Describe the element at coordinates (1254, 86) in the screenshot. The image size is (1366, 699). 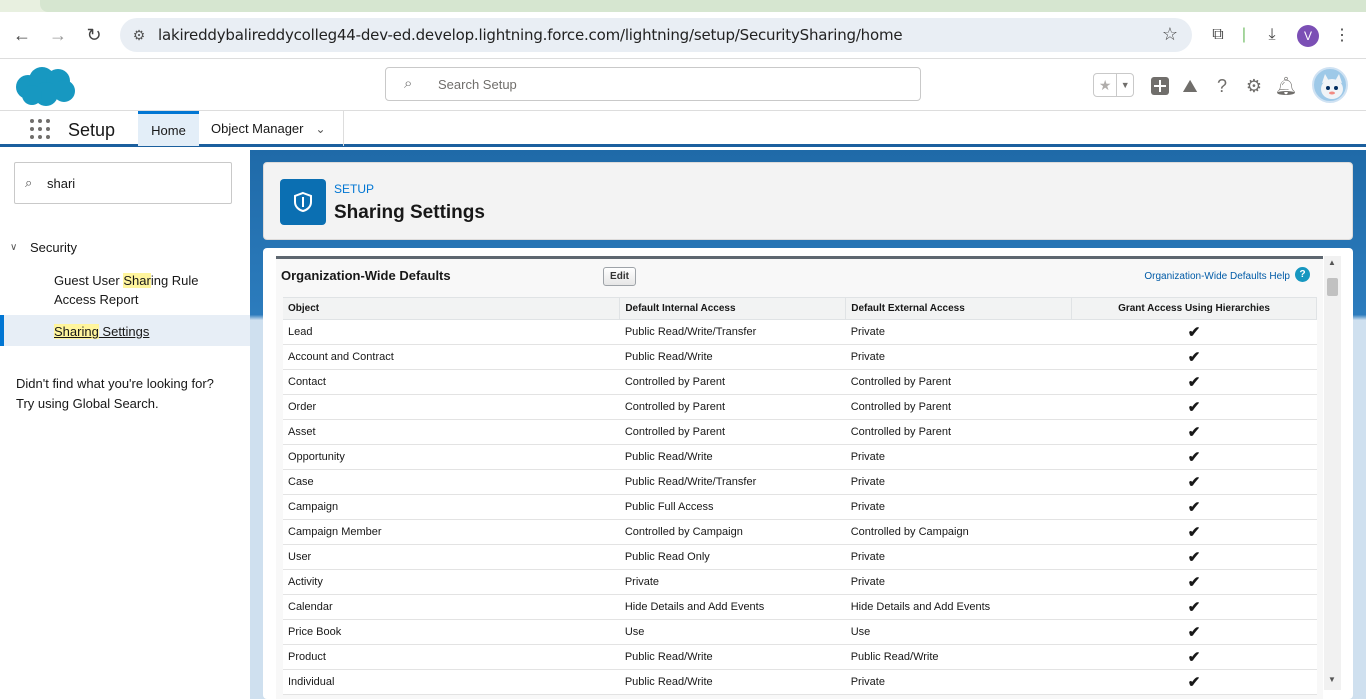
I see `gear-icon: ⚙` at that location.